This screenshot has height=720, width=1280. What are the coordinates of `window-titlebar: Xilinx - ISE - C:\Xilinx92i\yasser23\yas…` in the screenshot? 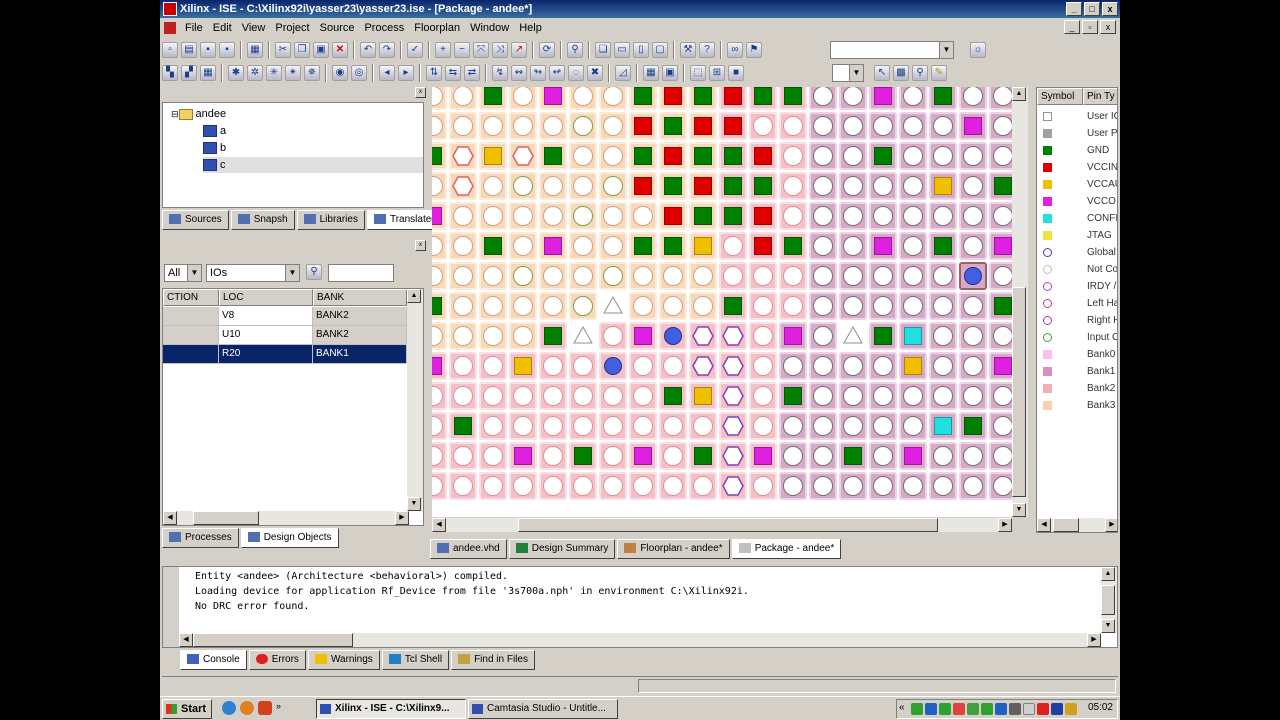 It's located at (640, 9).